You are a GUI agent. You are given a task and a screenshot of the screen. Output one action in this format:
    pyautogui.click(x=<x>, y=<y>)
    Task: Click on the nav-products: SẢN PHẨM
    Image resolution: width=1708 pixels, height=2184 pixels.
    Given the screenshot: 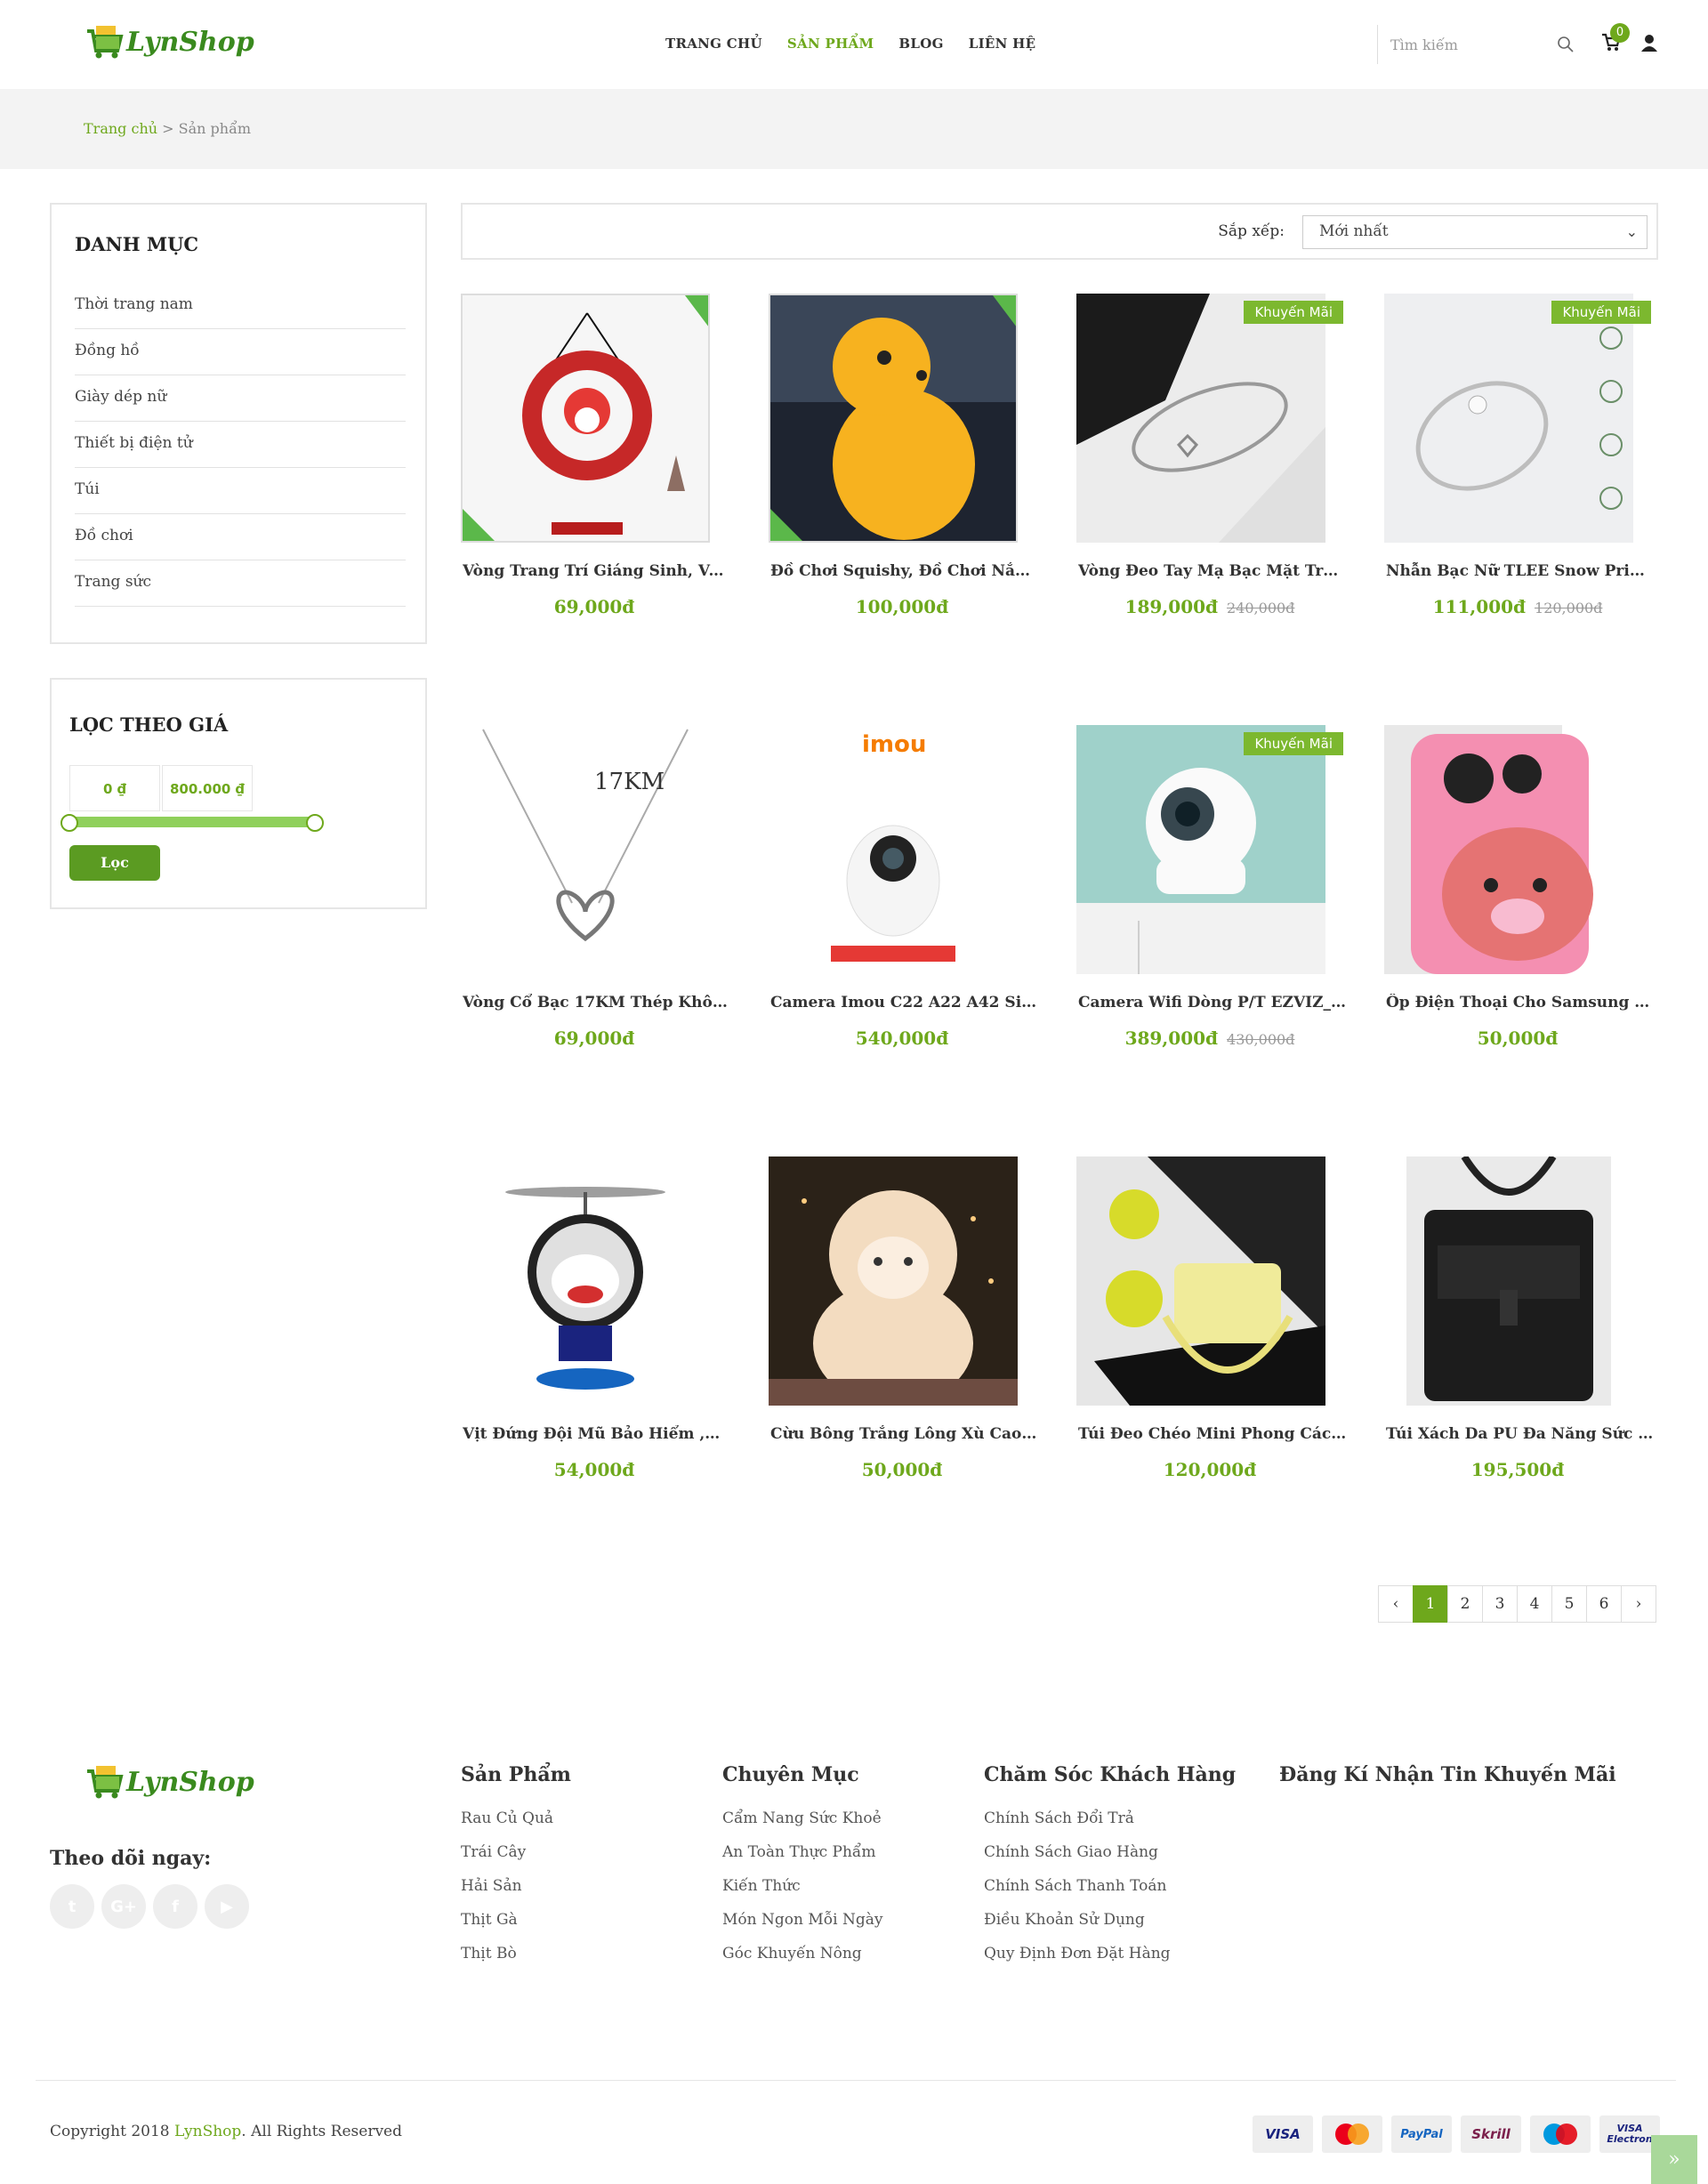 What is the action you would take?
    pyautogui.click(x=830, y=44)
    